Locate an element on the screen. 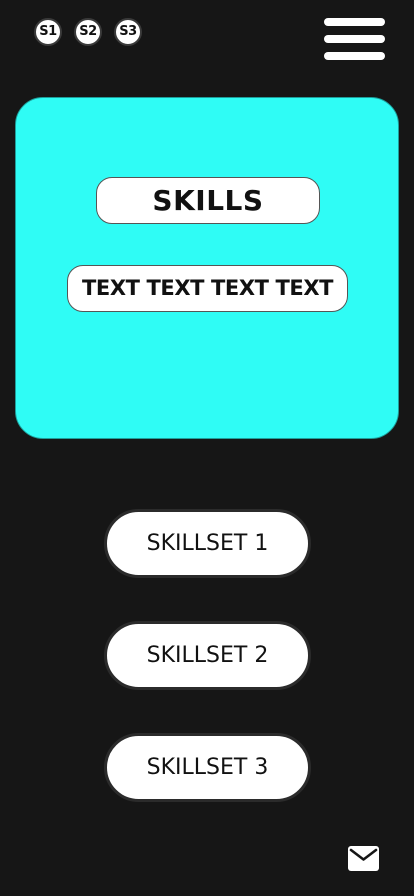 Image resolution: width=414 pixels, height=896 pixels. skills-description: TEXT TEXT TEXT TEXT is located at coordinates (207, 288).